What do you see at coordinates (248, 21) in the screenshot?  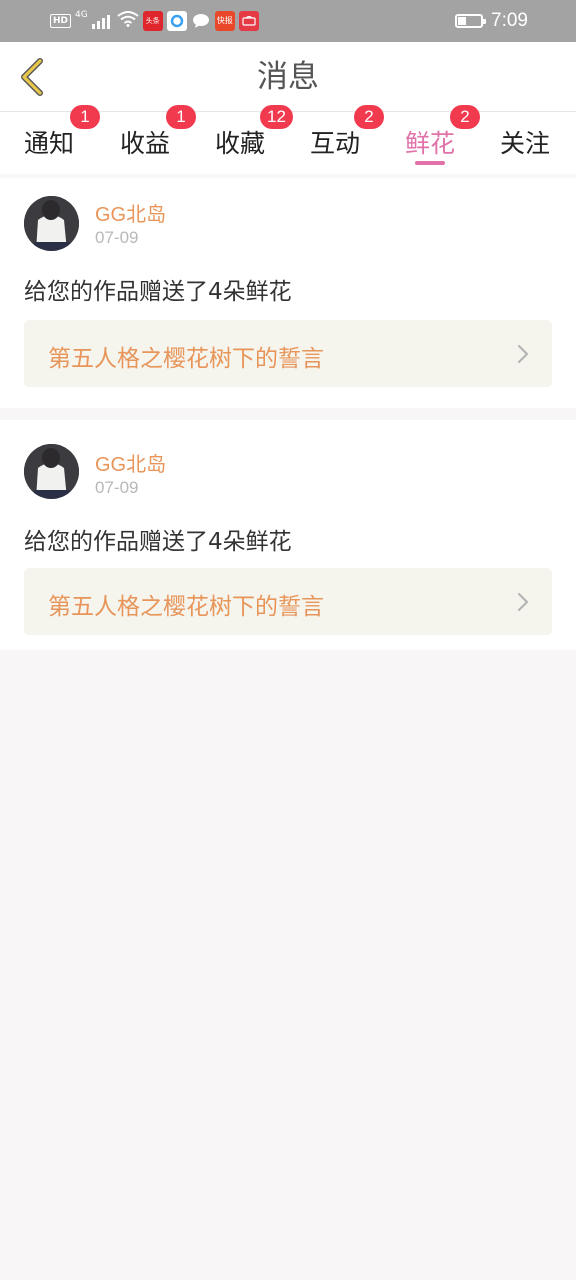 I see `huawei-icon` at bounding box center [248, 21].